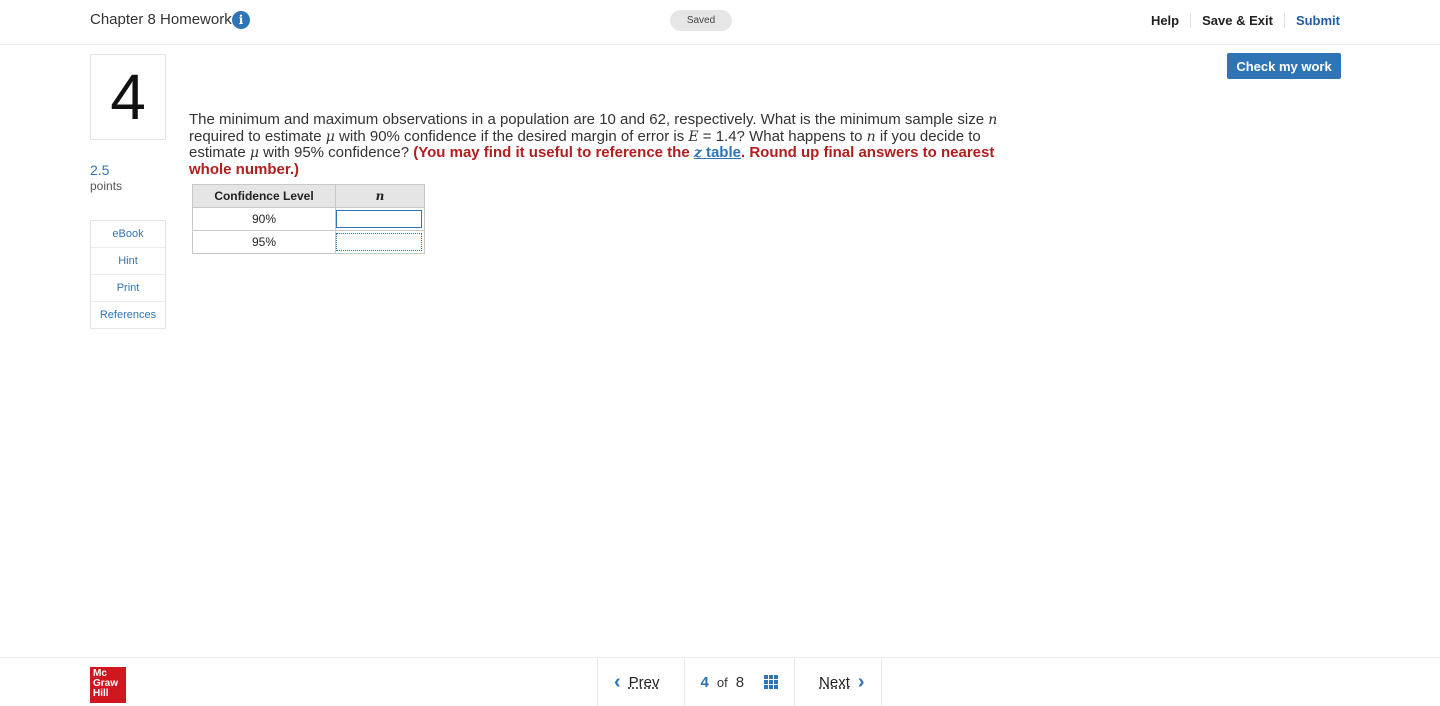  What do you see at coordinates (693, 136) in the screenshot?
I see `var-e: E` at bounding box center [693, 136].